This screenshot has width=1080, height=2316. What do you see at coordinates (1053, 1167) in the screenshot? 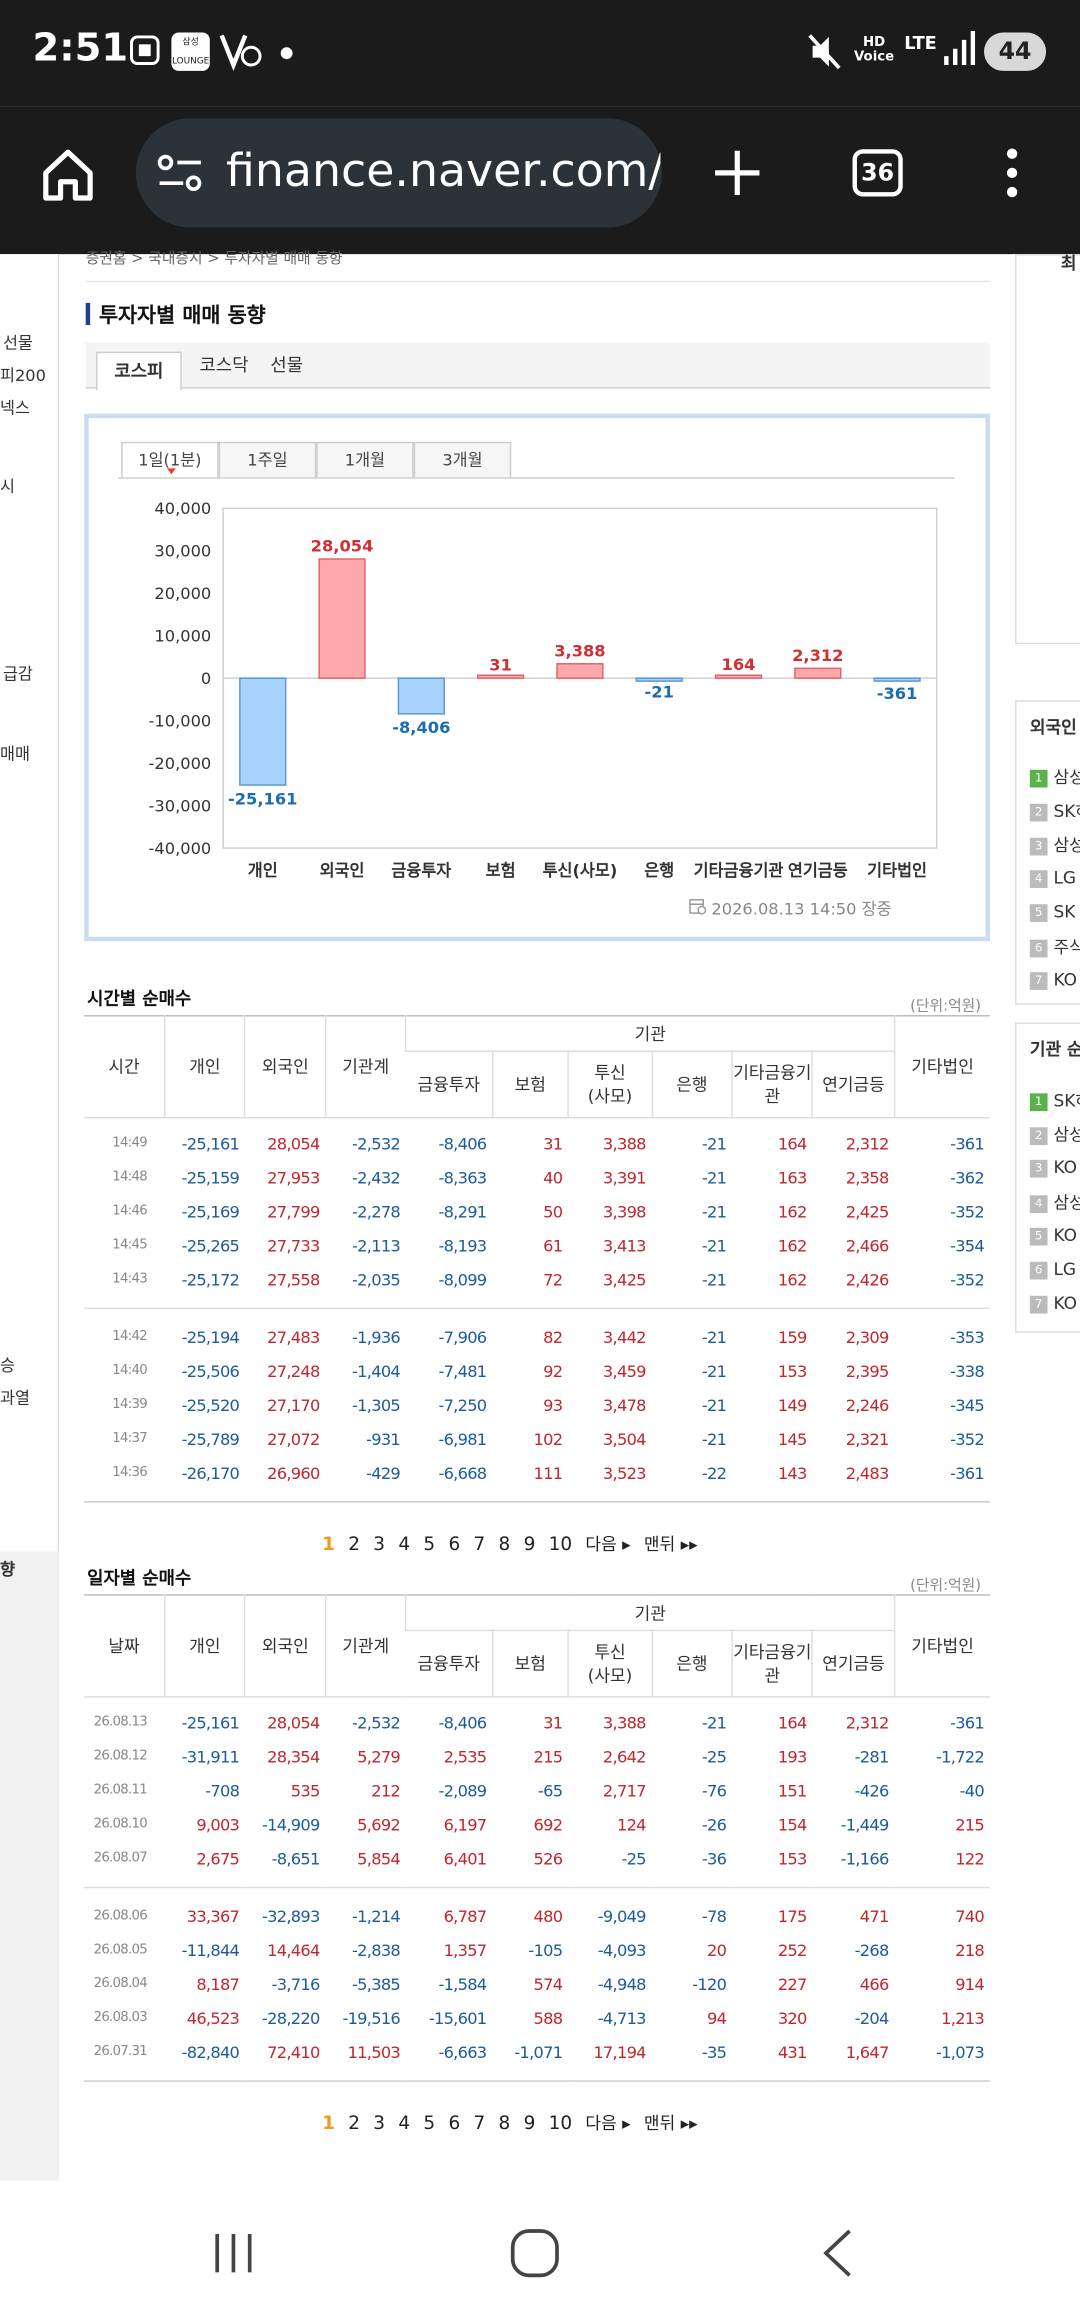
I see `inst-rank-item: 3 KO` at bounding box center [1053, 1167].